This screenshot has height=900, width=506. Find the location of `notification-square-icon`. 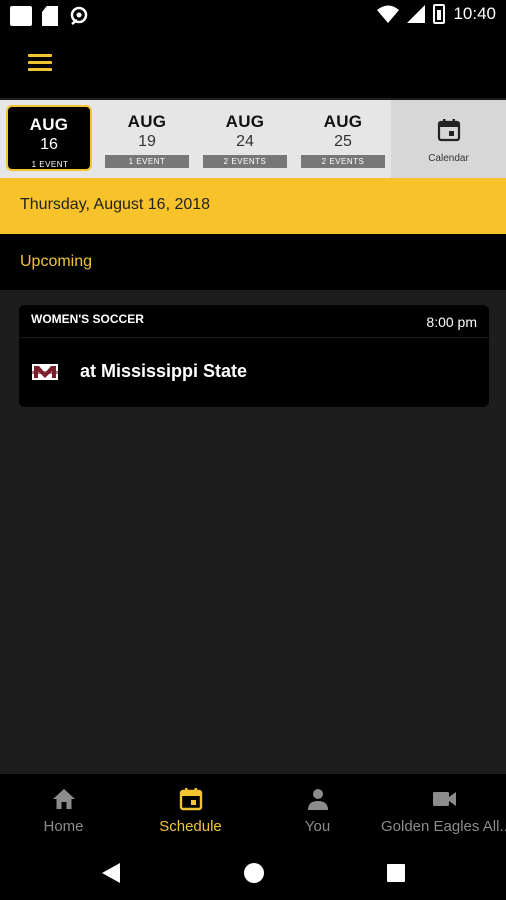

notification-square-icon is located at coordinates (21, 16).